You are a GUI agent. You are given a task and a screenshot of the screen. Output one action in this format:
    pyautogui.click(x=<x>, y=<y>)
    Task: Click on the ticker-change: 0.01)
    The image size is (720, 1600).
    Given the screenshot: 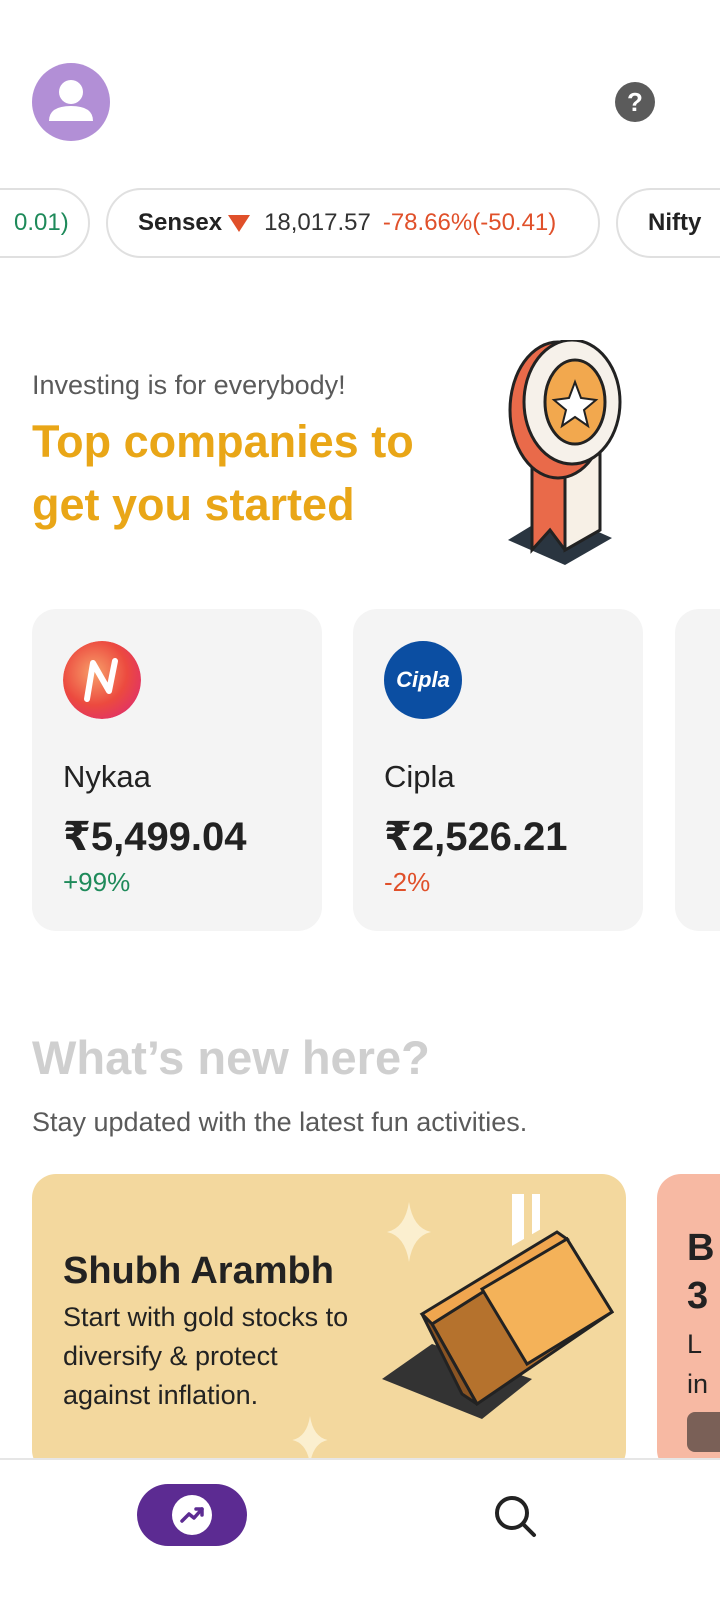 What is the action you would take?
    pyautogui.click(x=41, y=222)
    